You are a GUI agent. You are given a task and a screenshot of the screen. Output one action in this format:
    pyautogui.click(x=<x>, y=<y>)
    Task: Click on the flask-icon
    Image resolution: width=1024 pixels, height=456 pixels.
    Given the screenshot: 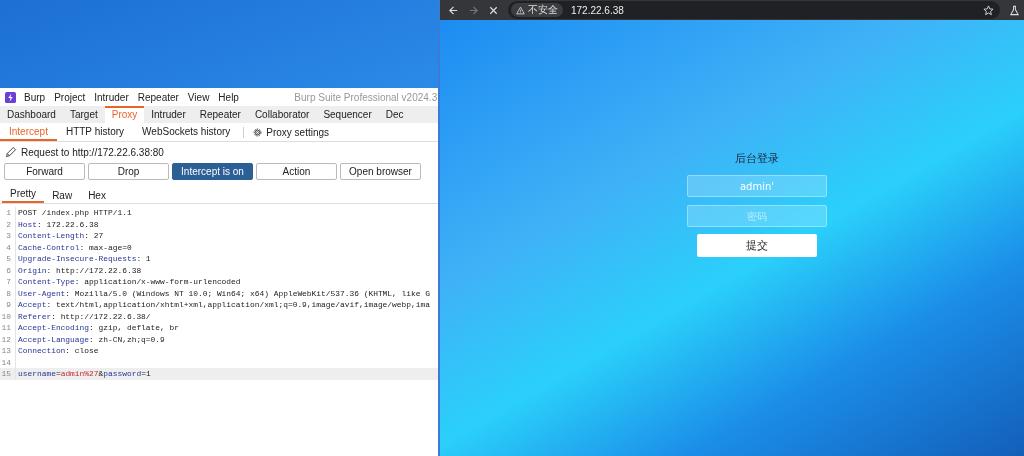 What is the action you would take?
    pyautogui.click(x=1014, y=10)
    